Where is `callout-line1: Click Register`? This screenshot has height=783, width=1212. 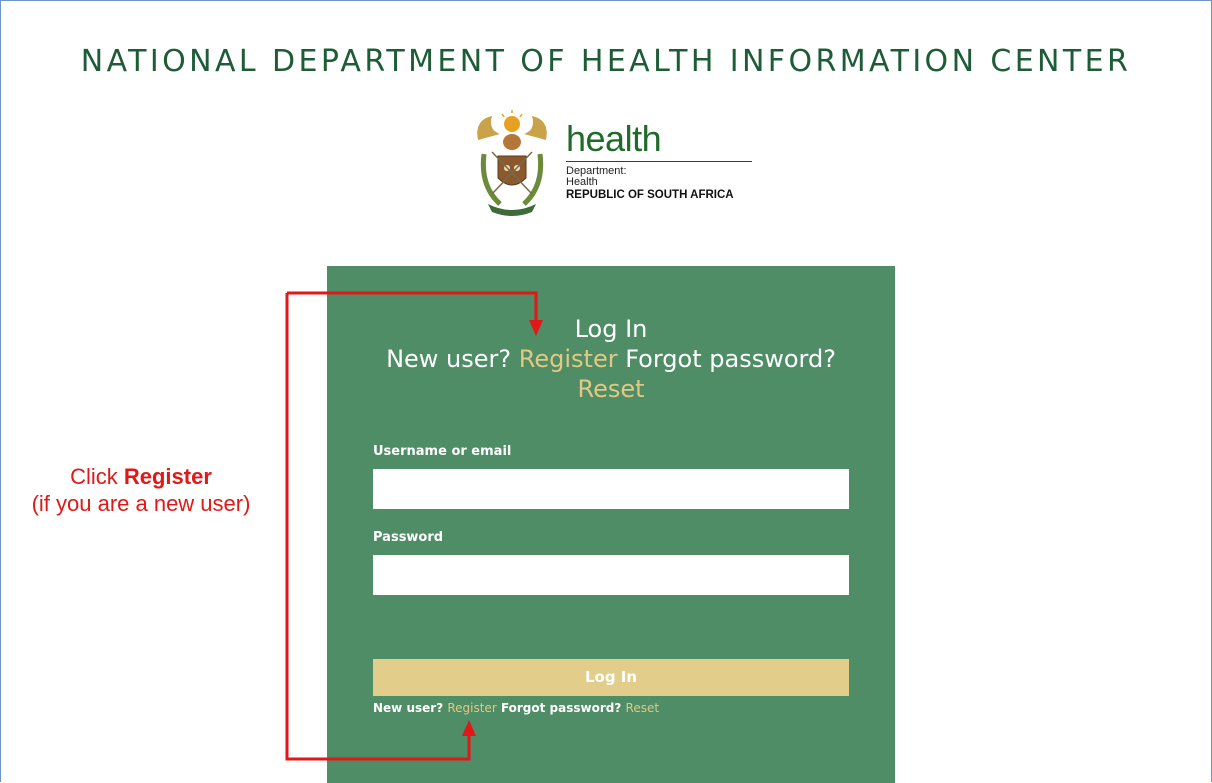 callout-line1: Click Register is located at coordinates (141, 476).